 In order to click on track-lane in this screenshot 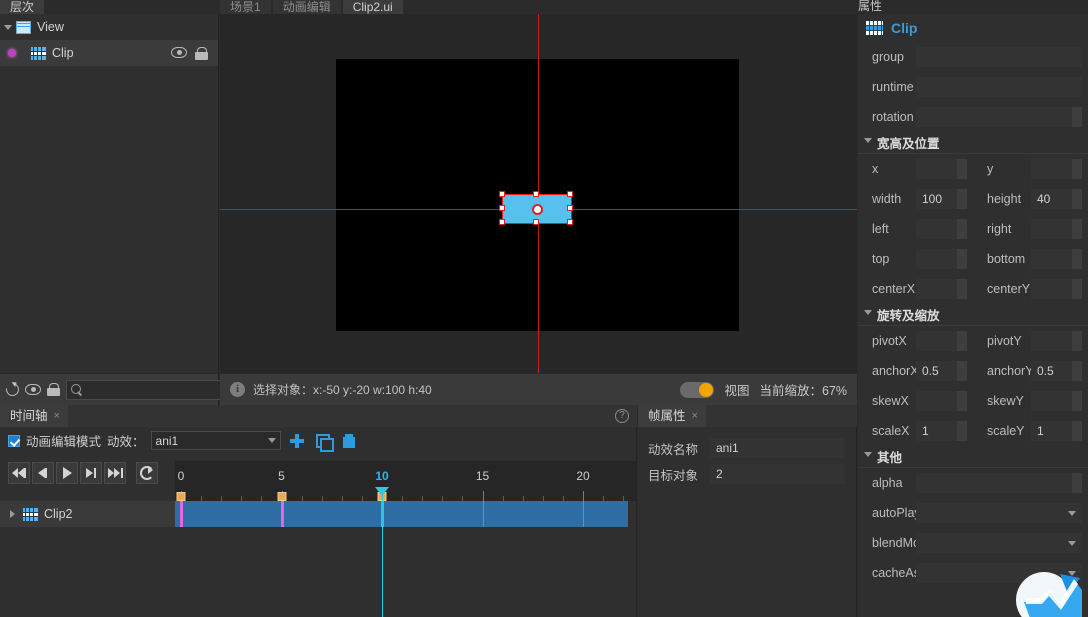, I will do `click(401, 514)`.